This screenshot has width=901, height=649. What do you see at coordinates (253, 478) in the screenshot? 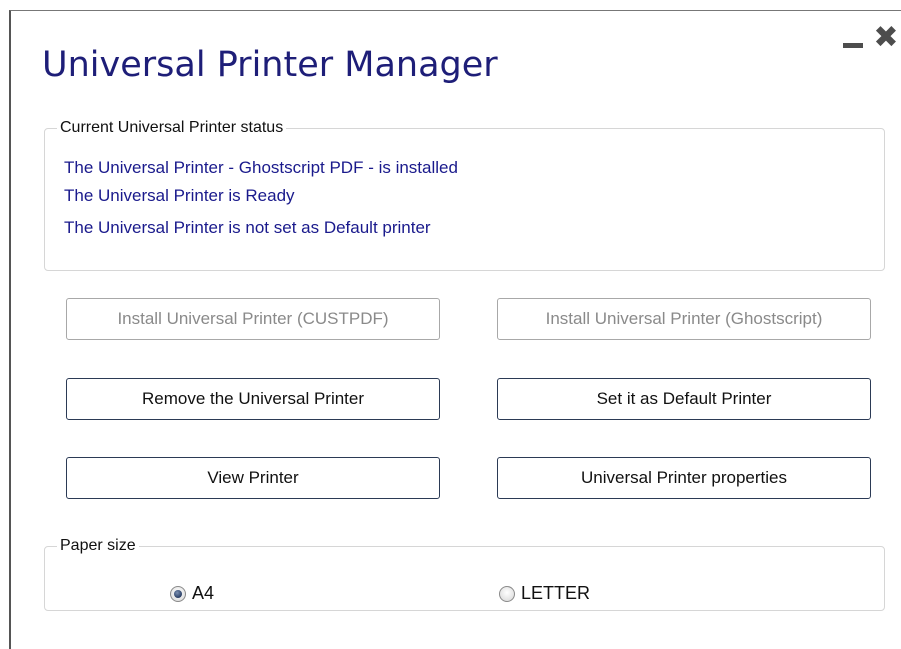
I see `view-printer-button: View Printer` at bounding box center [253, 478].